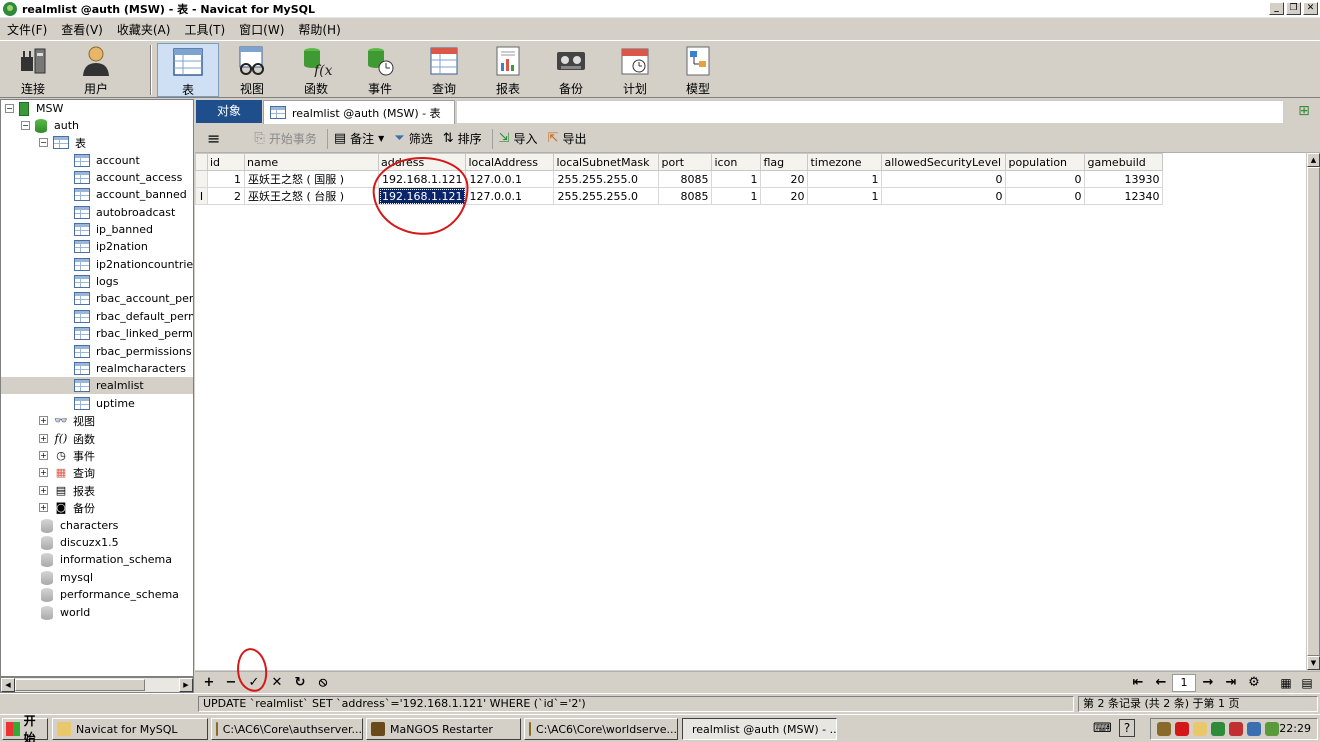  I want to click on close-button: ✕, so click(1310, 8).